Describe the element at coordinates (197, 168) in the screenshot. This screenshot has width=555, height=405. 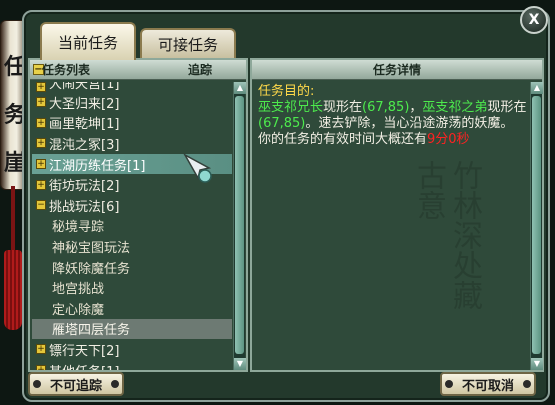
I see `game-cursor-icon` at that location.